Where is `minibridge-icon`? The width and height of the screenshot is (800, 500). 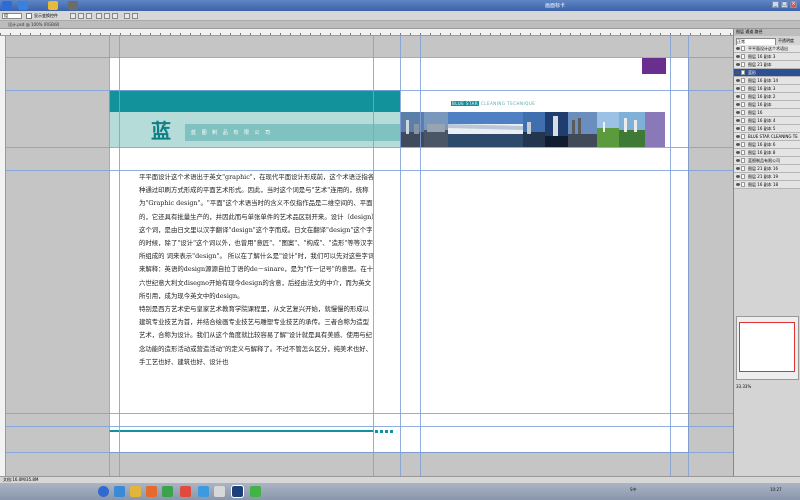 minibridge-icon is located at coordinates (53, 5).